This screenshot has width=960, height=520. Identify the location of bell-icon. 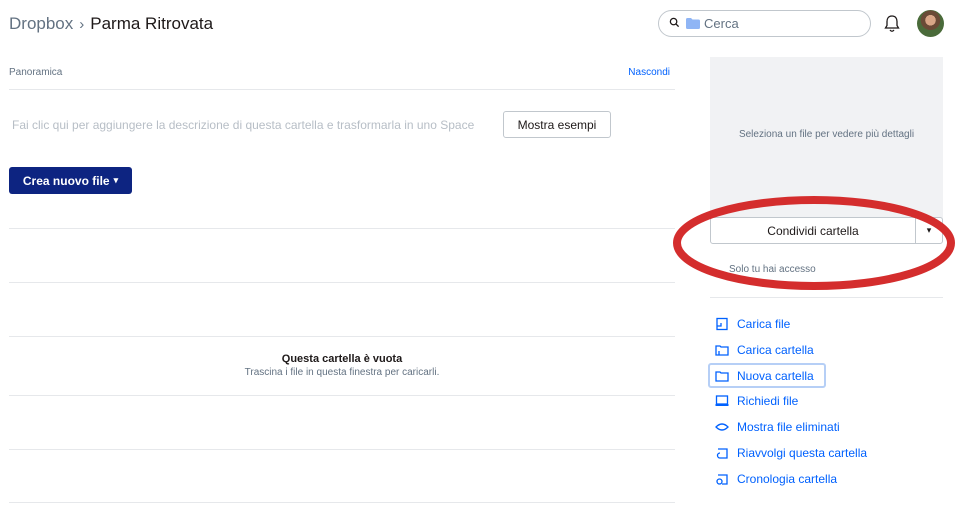
(892, 24).